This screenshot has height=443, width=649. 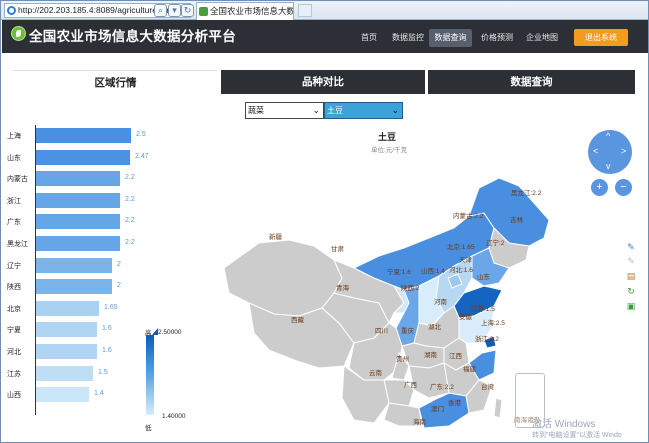 What do you see at coordinates (450, 38) in the screenshot?
I see `nav-query: 数据查询` at bounding box center [450, 38].